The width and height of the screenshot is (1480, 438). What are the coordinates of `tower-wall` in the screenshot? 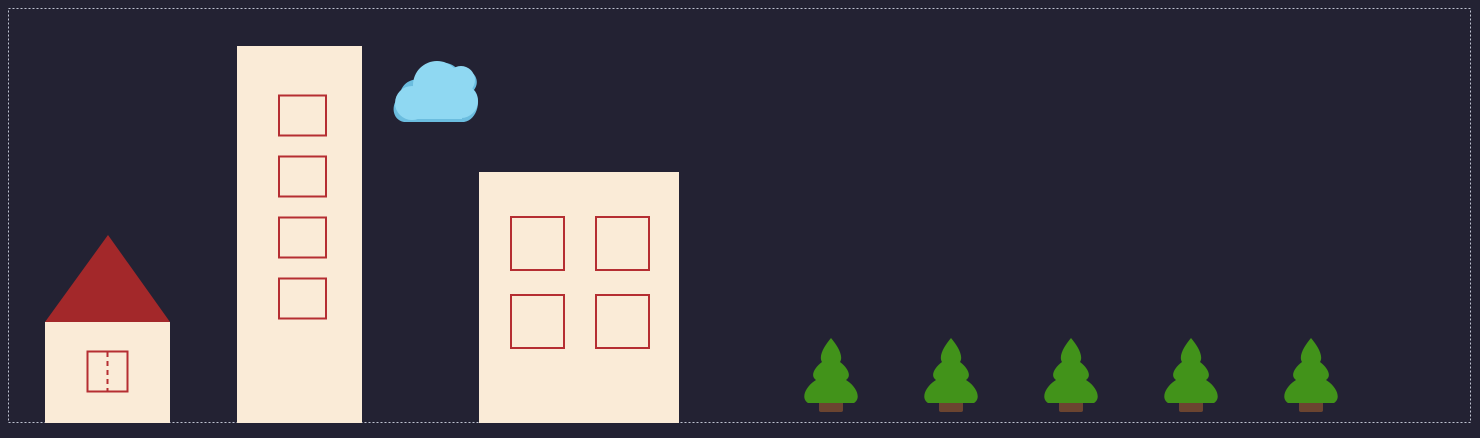 It's located at (299, 234).